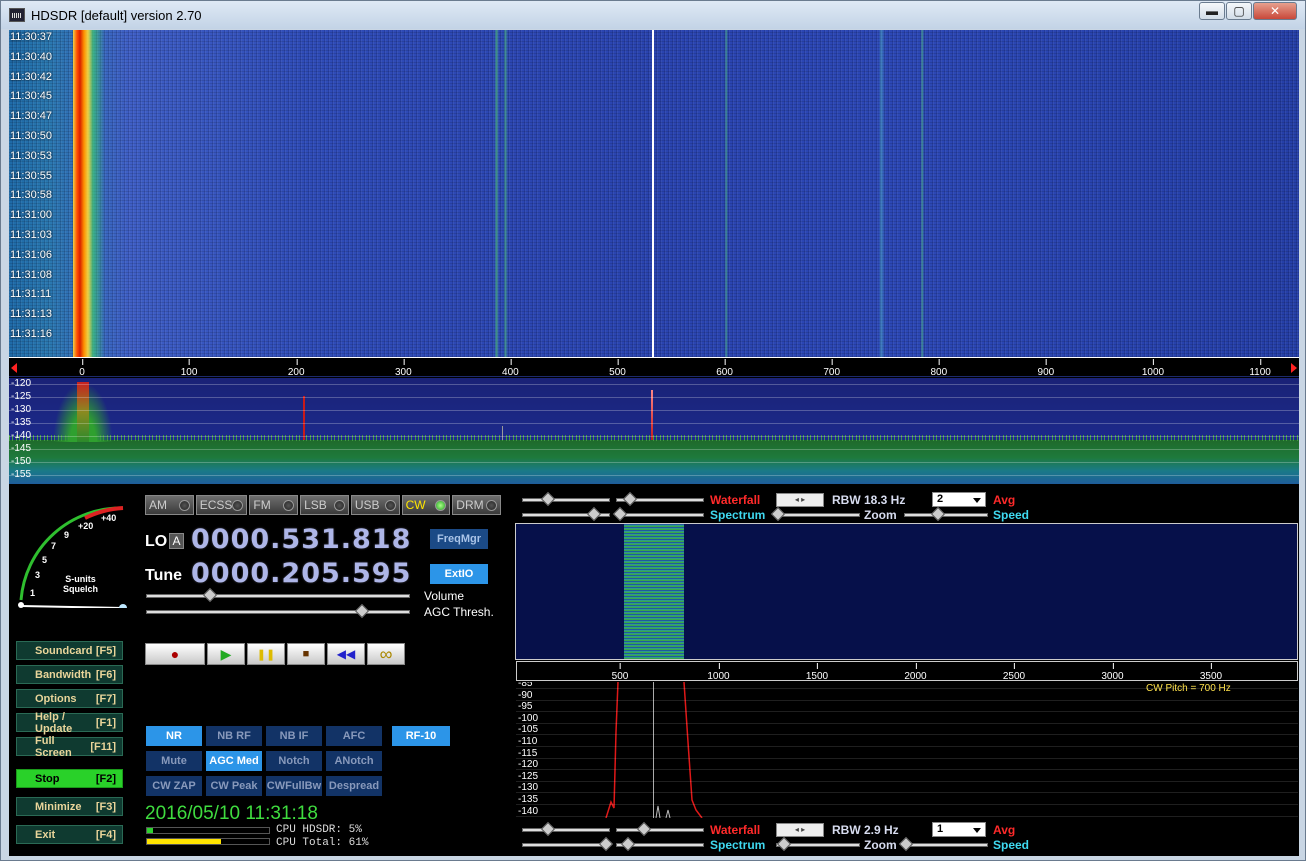 The image size is (1306, 861). I want to click on rbw-arrows-bottom: ◂ ▸, so click(800, 830).